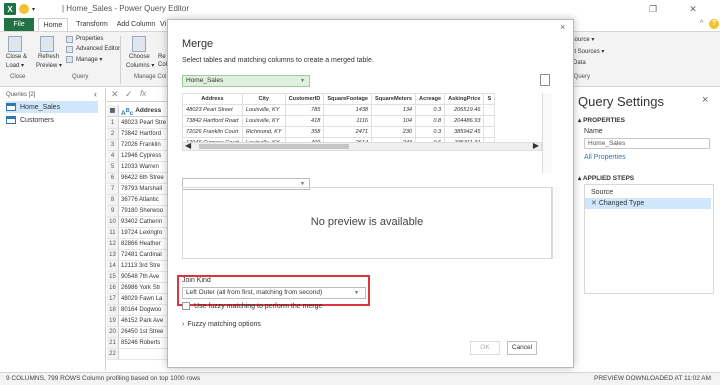 This screenshot has width=720, height=385. I want to click on quick-access-dropdown-icon: ▾, so click(33, 9).